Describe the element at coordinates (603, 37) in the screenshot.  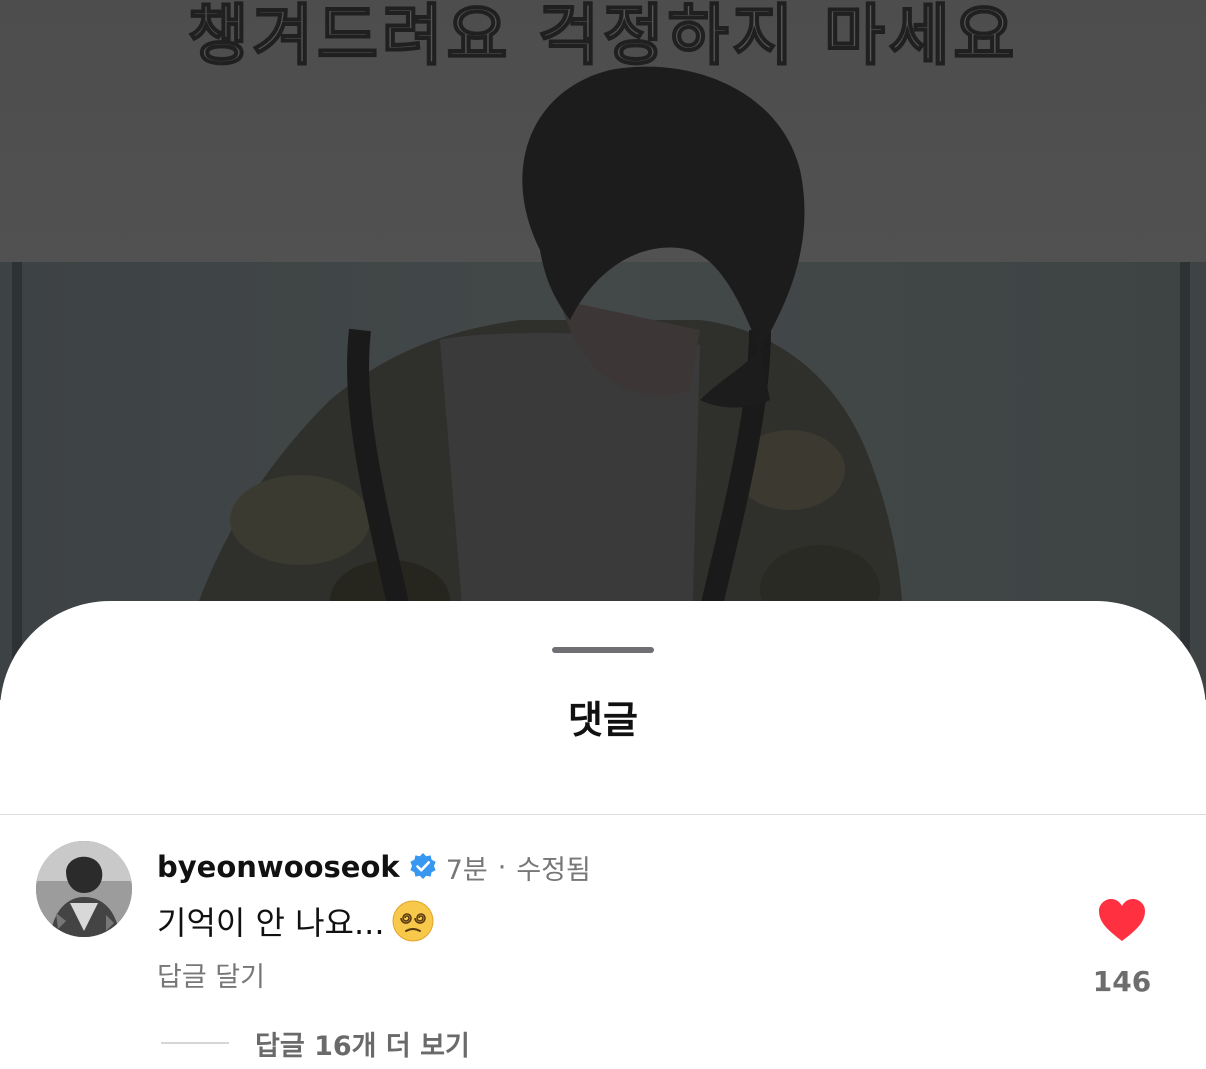
I see `video-subtitle: 챙겨드려요 걱정하지 마세요` at that location.